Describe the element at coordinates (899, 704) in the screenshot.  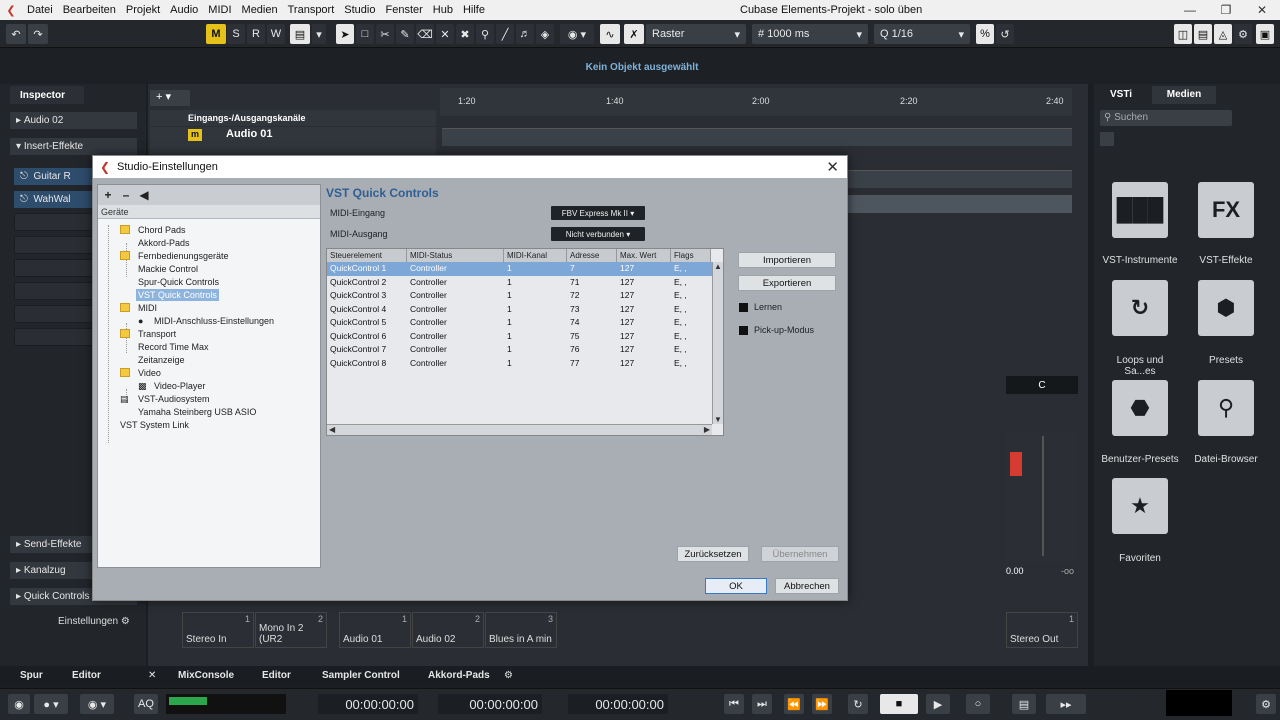
I see `stop-icon: ■` at that location.